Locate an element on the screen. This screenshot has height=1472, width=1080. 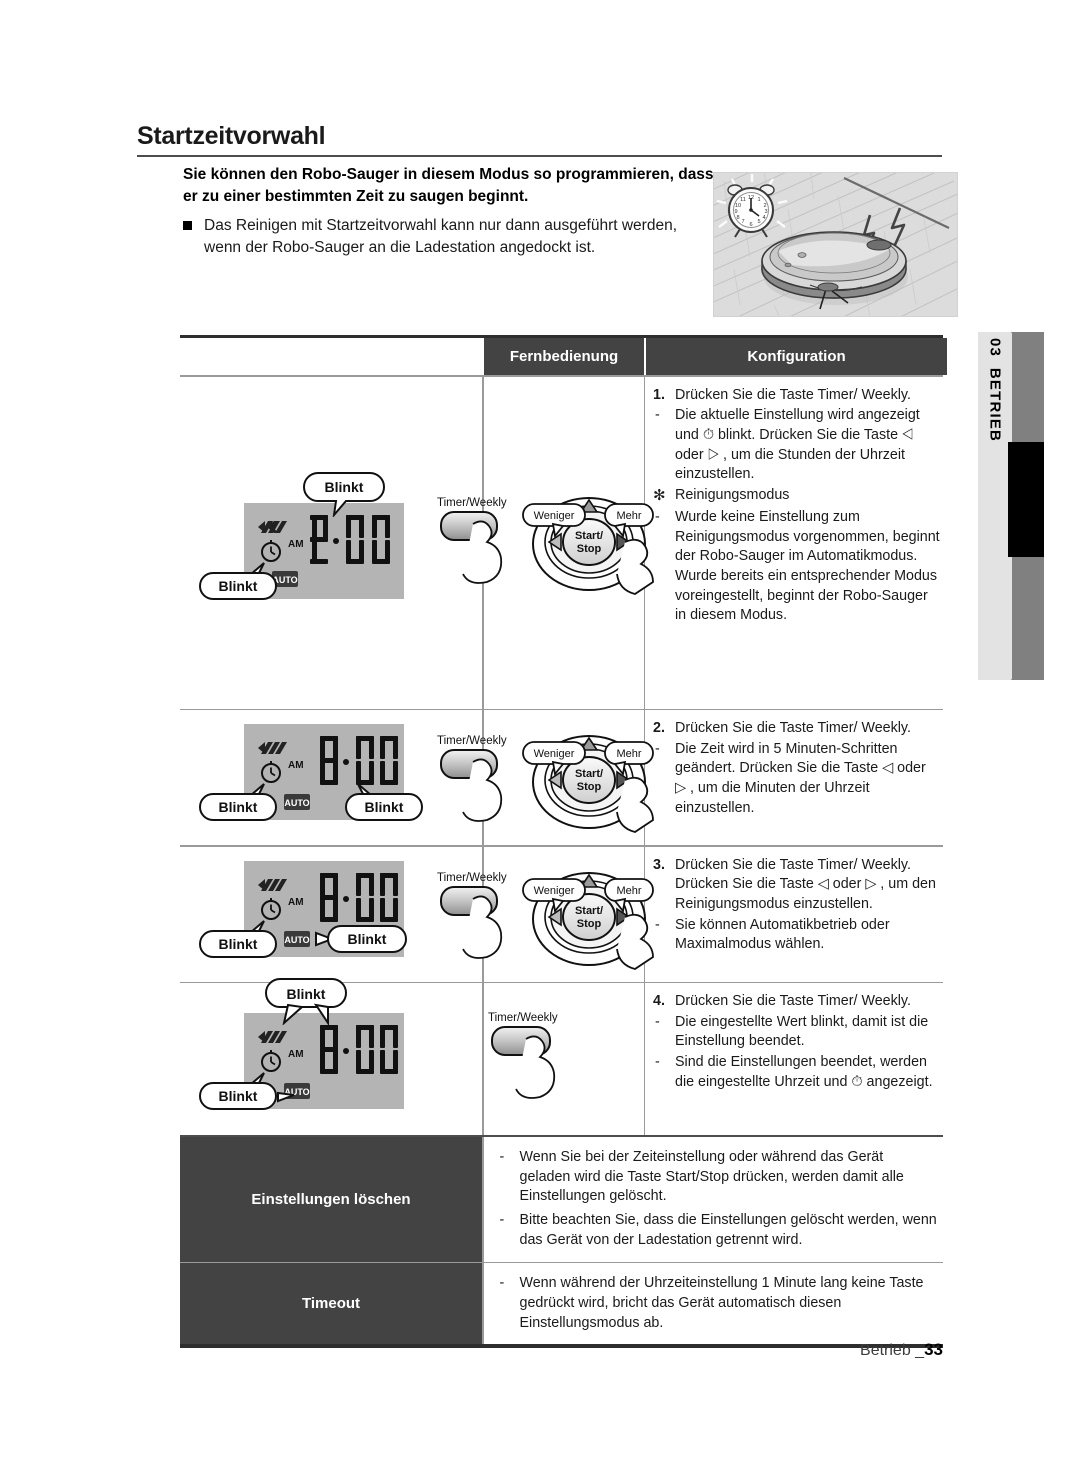
list-item: ✻ Reinigungsmodus is located at coordinates (796, 496).